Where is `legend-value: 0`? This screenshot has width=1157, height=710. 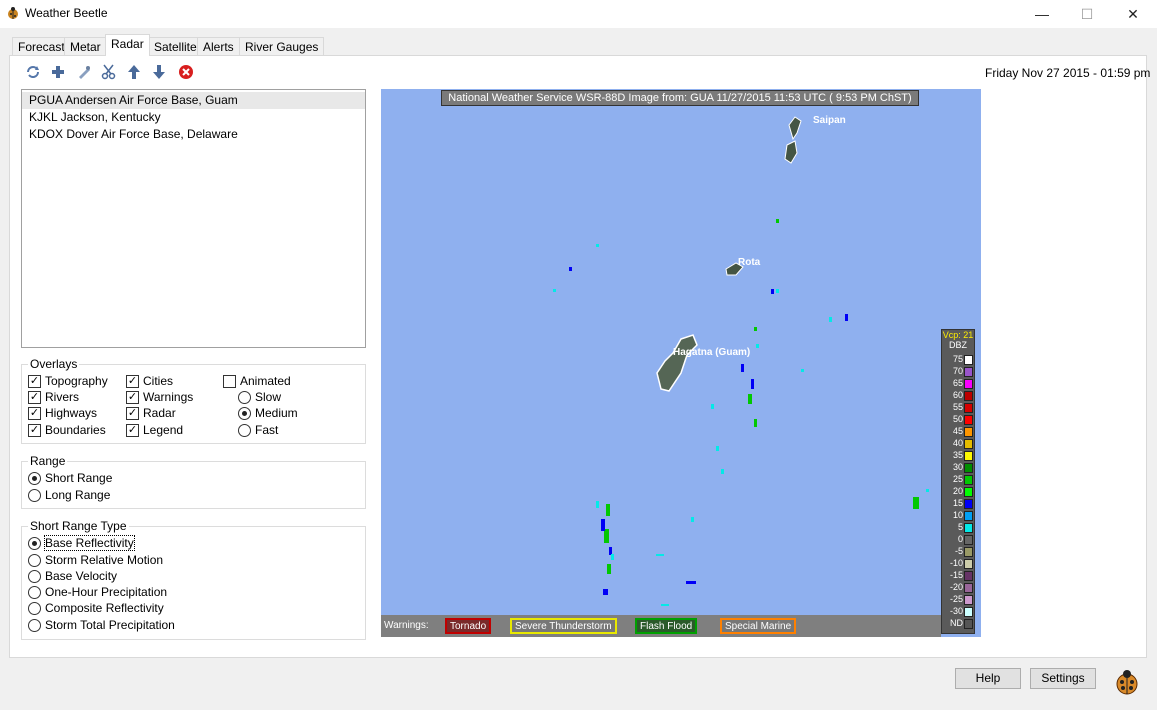 legend-value: 0 is located at coordinates (960, 539).